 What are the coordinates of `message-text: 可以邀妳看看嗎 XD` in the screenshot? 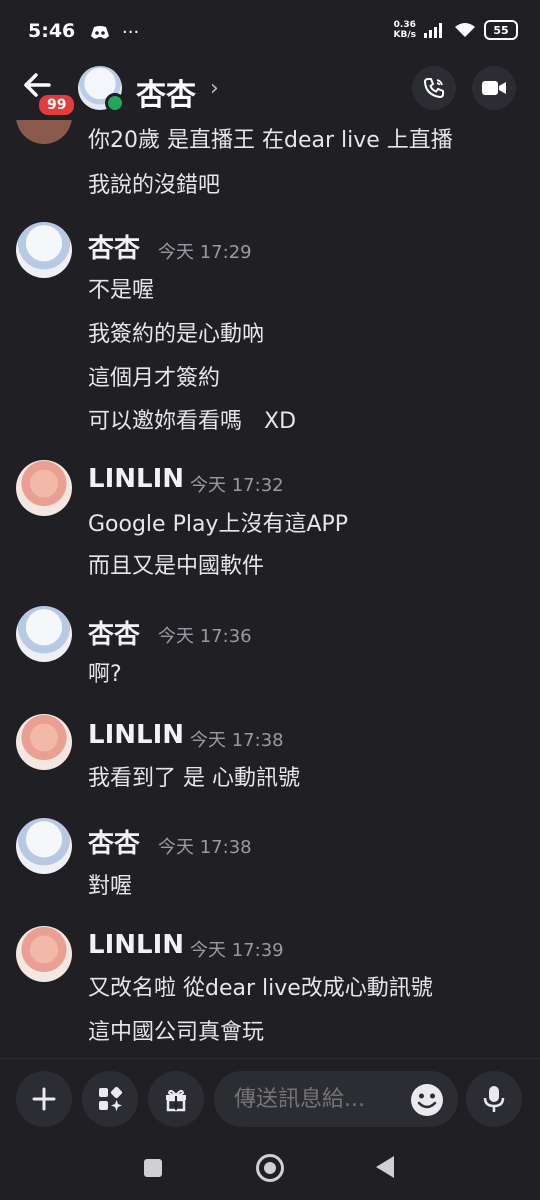 It's located at (192, 421).